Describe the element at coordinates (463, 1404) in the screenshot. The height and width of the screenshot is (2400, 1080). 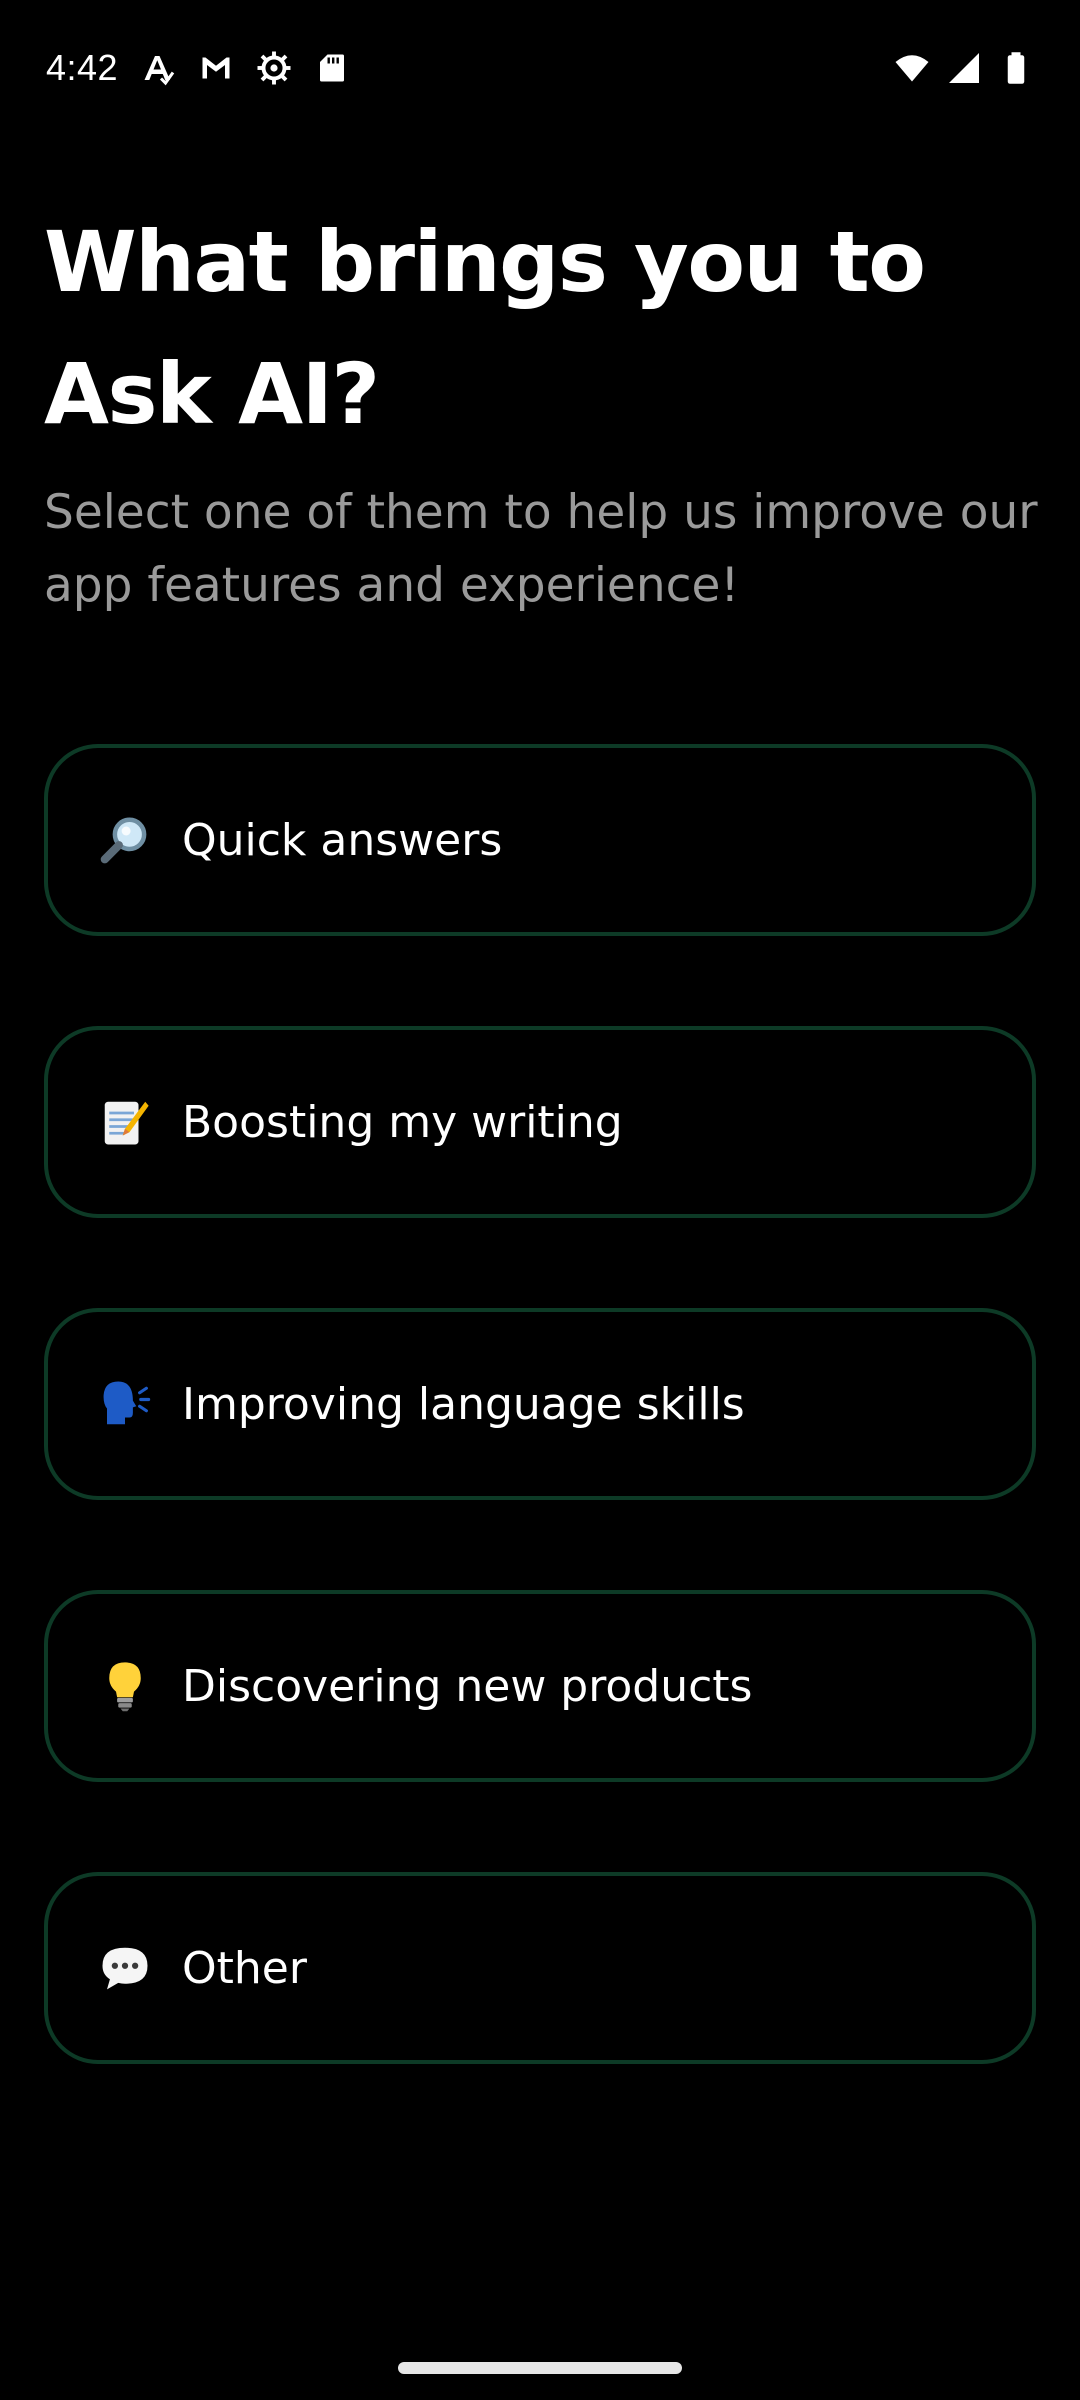
I see `option-label: Improving language skills` at that location.